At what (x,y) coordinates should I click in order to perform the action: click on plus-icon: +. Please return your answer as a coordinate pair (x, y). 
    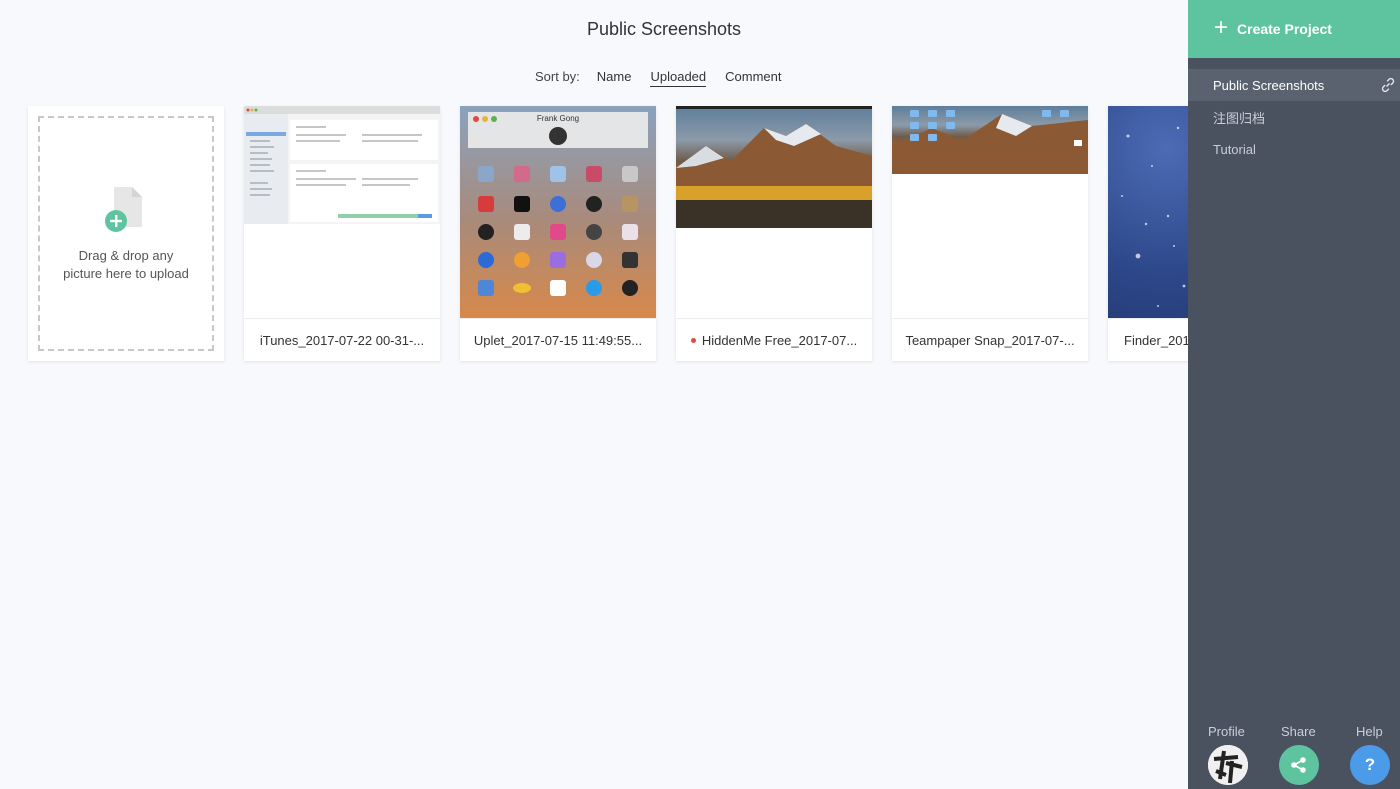
    Looking at the image, I should click on (1221, 27).